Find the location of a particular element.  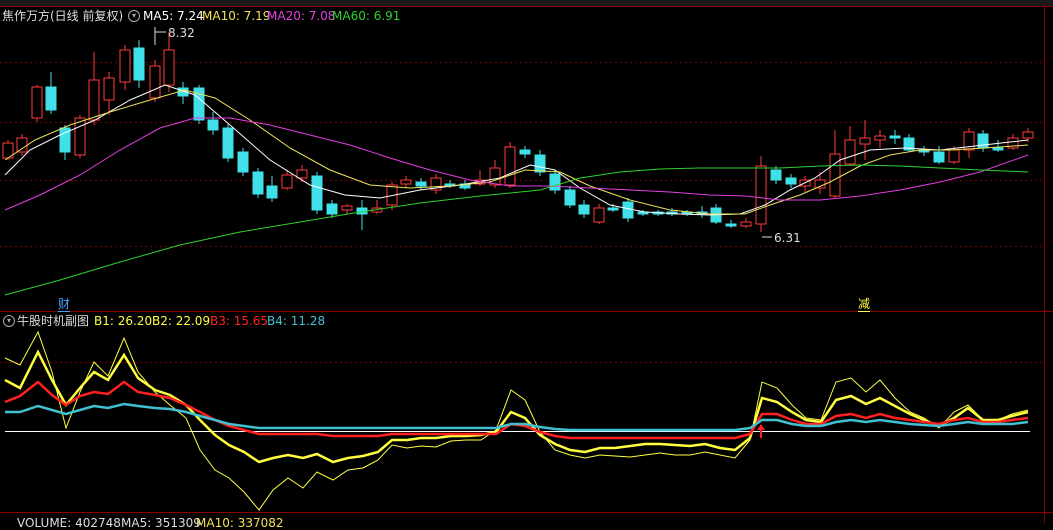

volume-ma10-label: MA10: 337082 is located at coordinates (240, 523).